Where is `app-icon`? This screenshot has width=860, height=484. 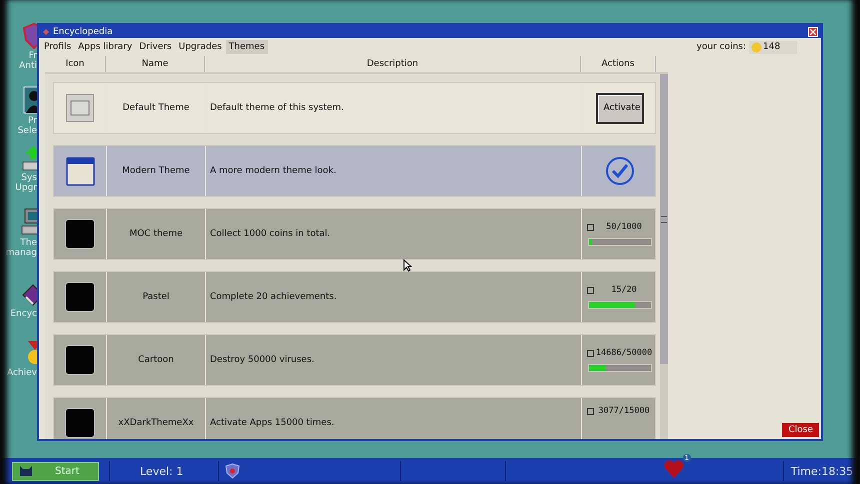 app-icon is located at coordinates (46, 32).